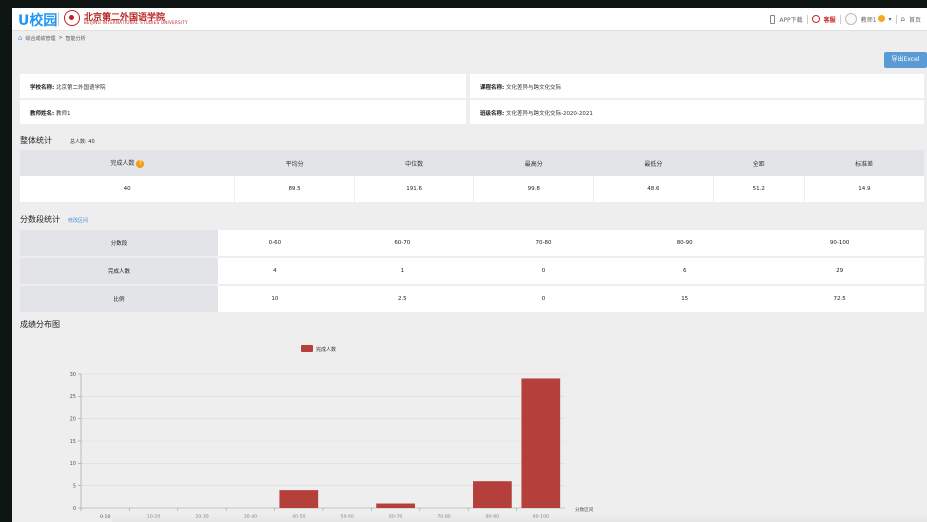 Image resolution: width=927 pixels, height=522 pixels. I want to click on notification-badge, so click(881, 18).